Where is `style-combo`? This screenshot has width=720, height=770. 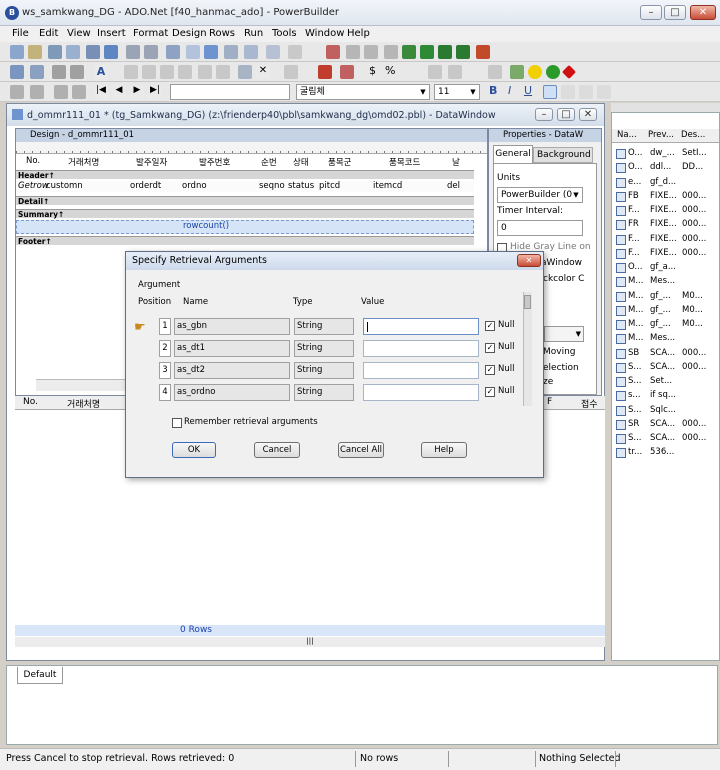 style-combo is located at coordinates (230, 92).